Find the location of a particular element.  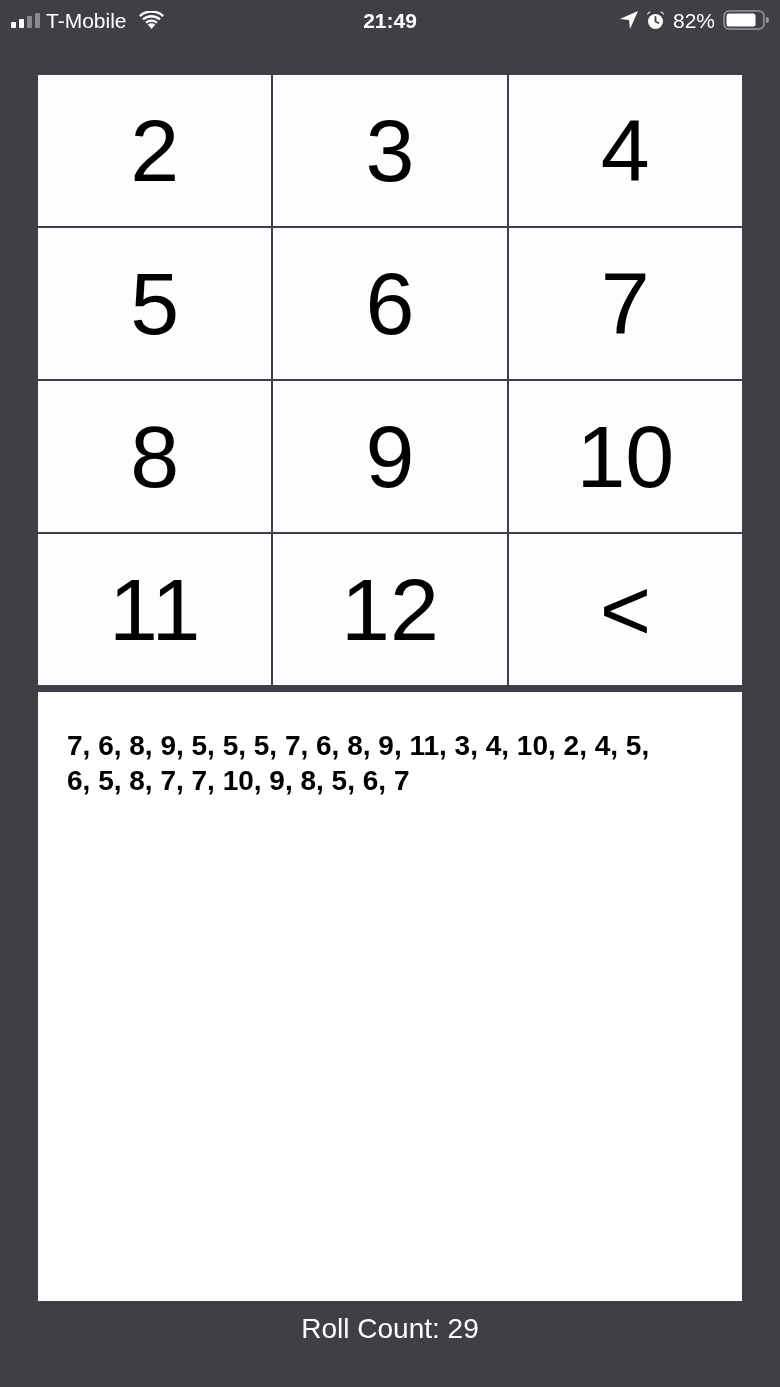

number-key: 9 is located at coordinates (390, 456).